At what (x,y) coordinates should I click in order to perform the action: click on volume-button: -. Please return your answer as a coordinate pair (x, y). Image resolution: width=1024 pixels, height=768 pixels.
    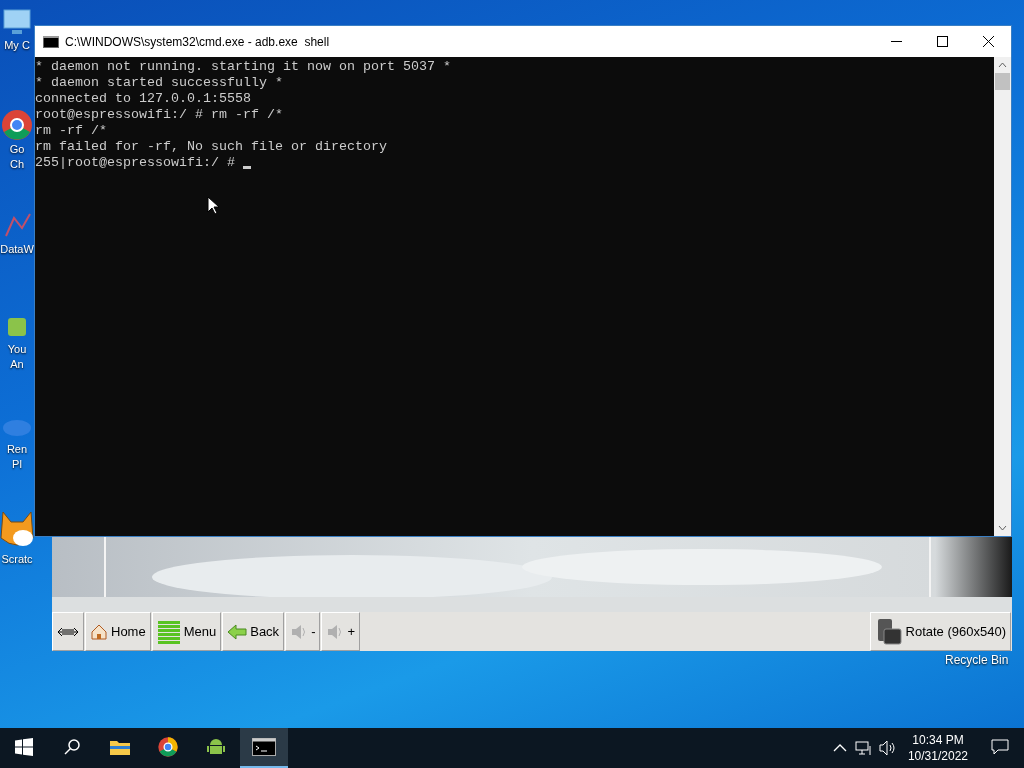
    Looking at the image, I should click on (303, 631).